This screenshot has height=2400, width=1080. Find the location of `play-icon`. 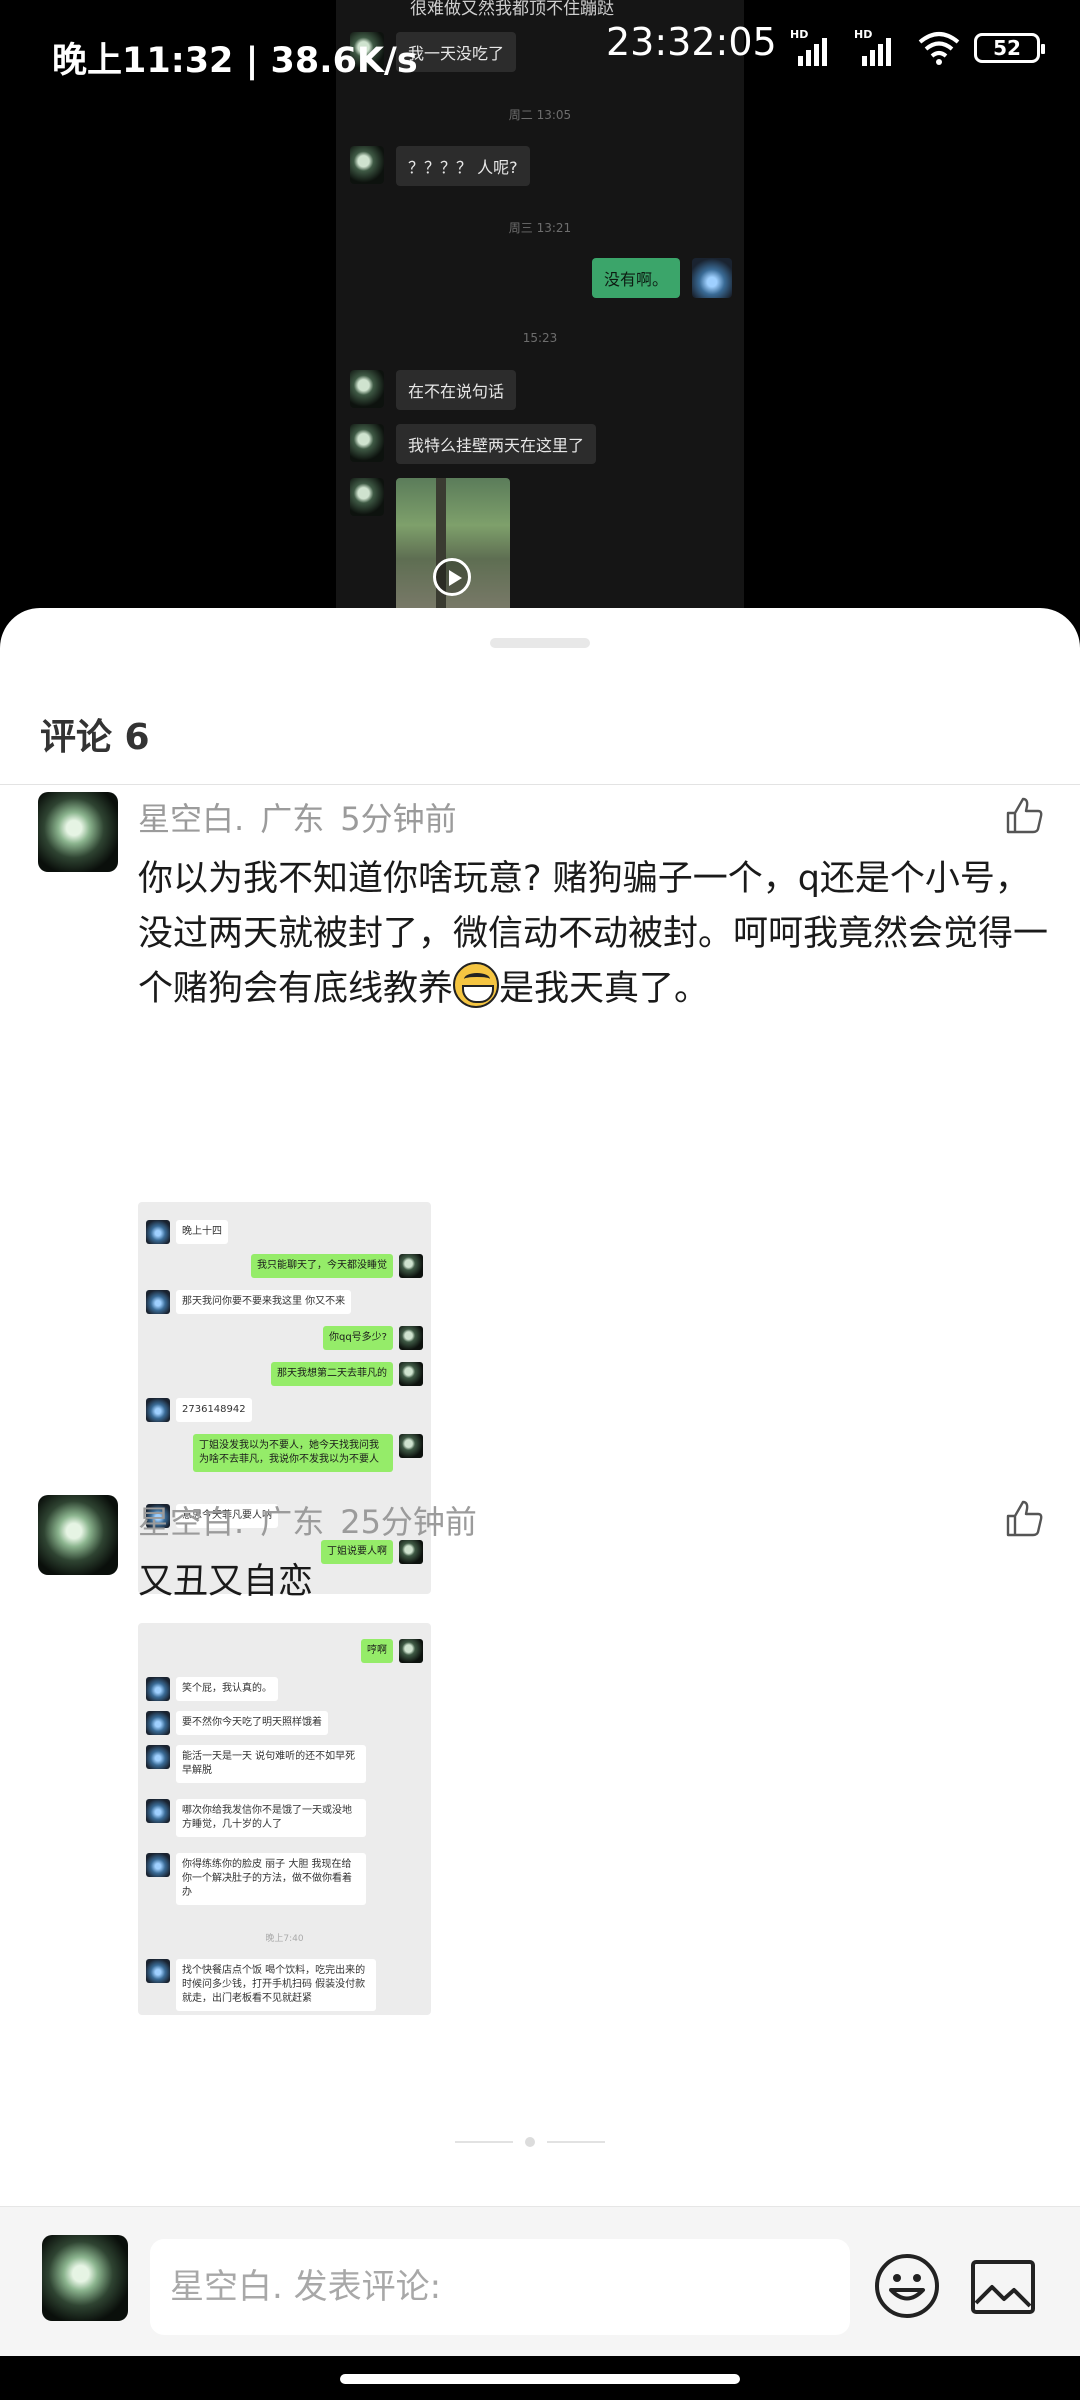

play-icon is located at coordinates (452, 577).